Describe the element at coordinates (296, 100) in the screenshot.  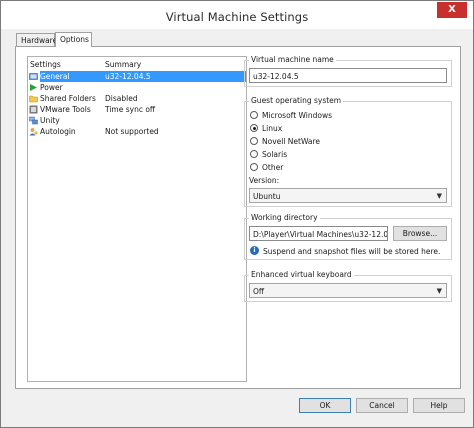
I see `guest-os-title: Guest operating system` at that location.